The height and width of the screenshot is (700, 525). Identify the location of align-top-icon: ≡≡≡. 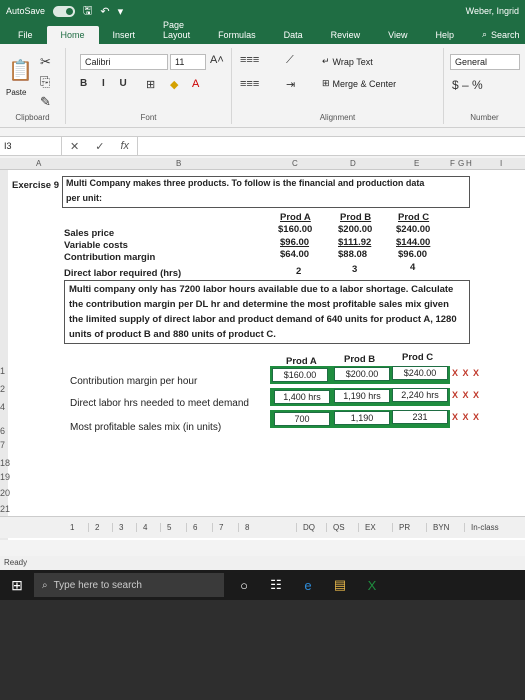
(249, 60).